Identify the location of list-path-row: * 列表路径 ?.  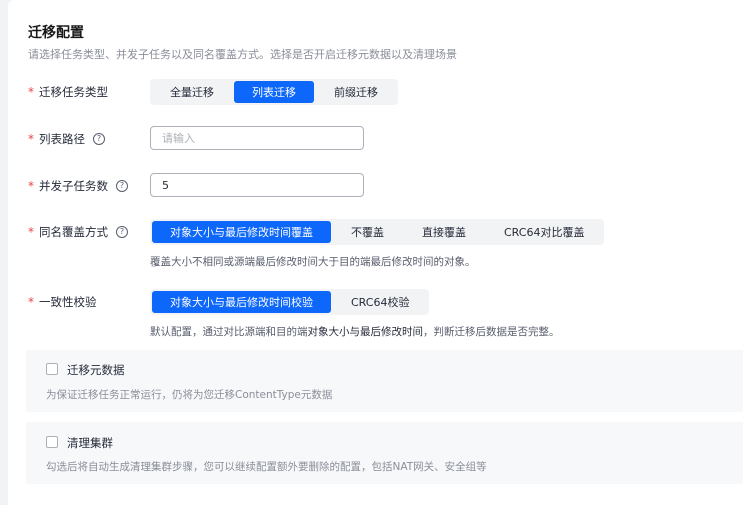
(66, 139).